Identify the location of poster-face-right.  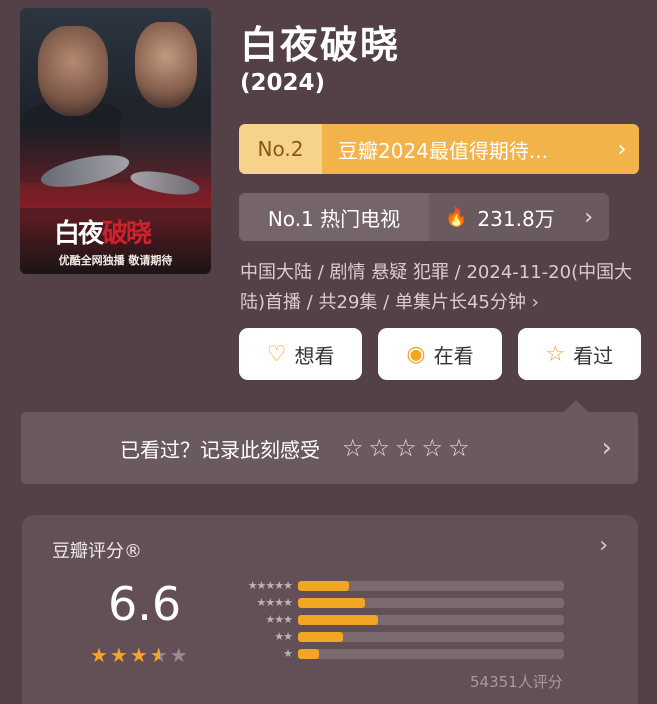
(166, 65).